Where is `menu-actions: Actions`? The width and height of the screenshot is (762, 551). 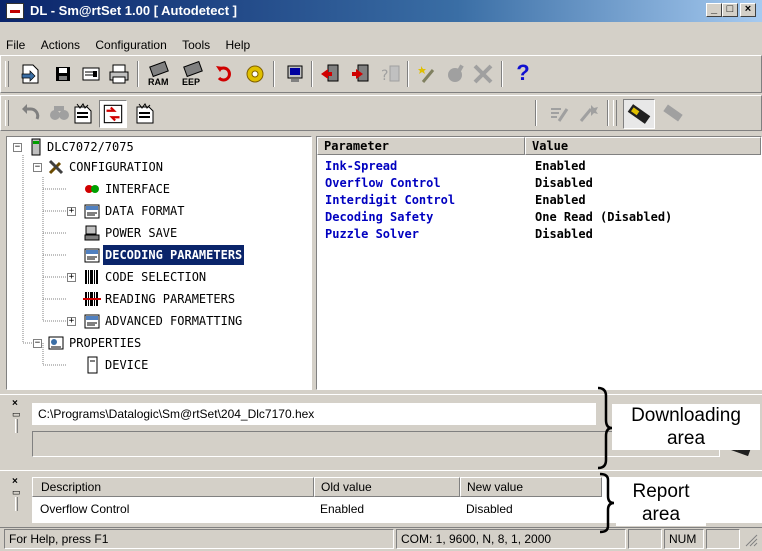
menu-actions: Actions is located at coordinates (60, 43).